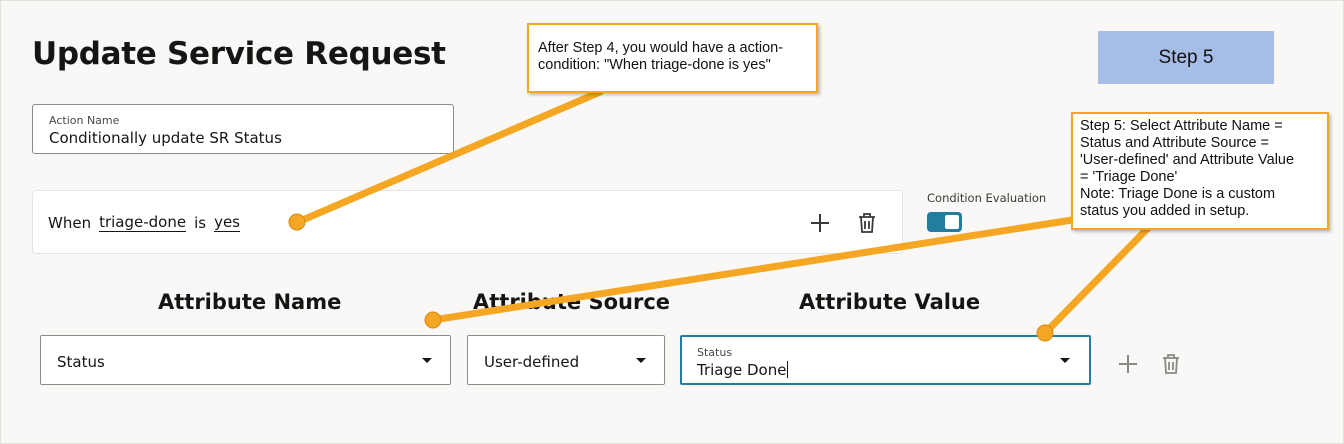  Describe the element at coordinates (654, 65) in the screenshot. I see `step4-callout-line: condition: "When triage-done is yes"` at that location.